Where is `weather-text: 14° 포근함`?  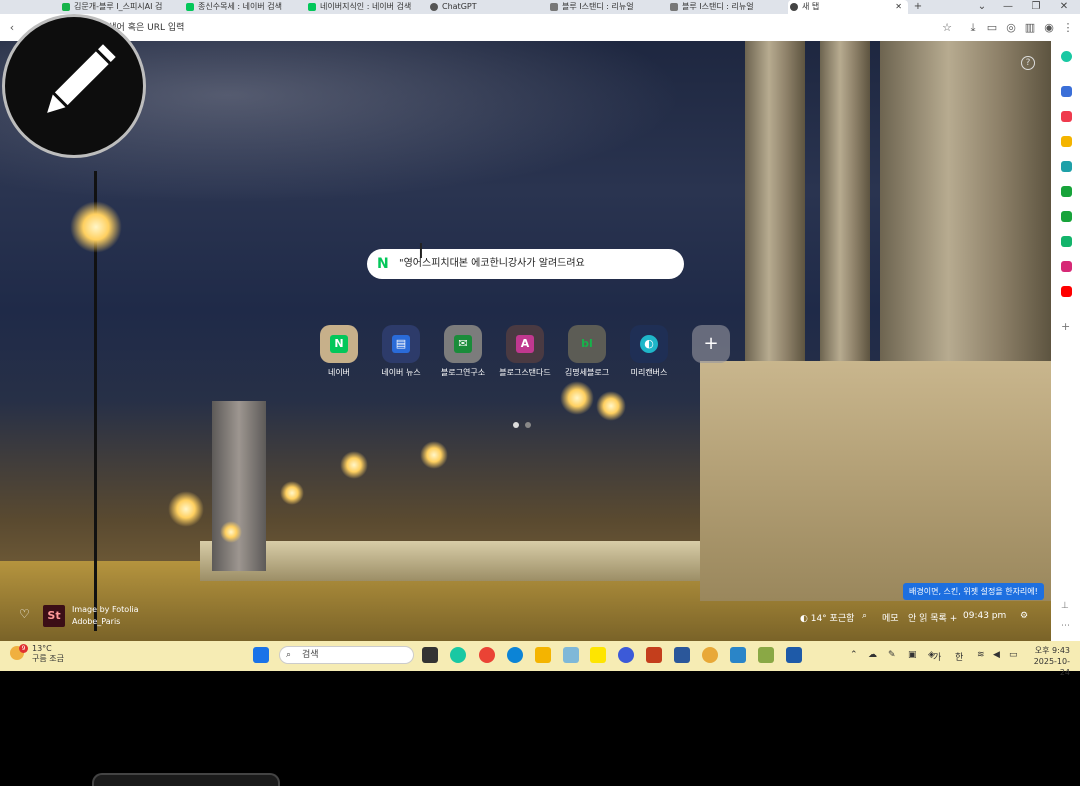 weather-text: 14° 포근함 is located at coordinates (832, 619).